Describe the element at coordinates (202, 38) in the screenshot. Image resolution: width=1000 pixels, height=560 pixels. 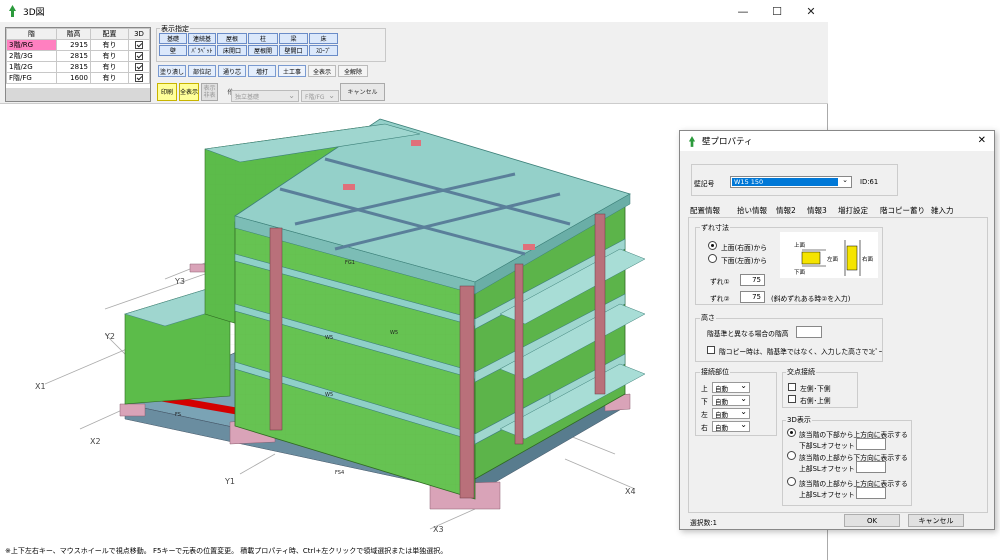
I see `toggle-continuous-foundation-button: 連続基` at that location.